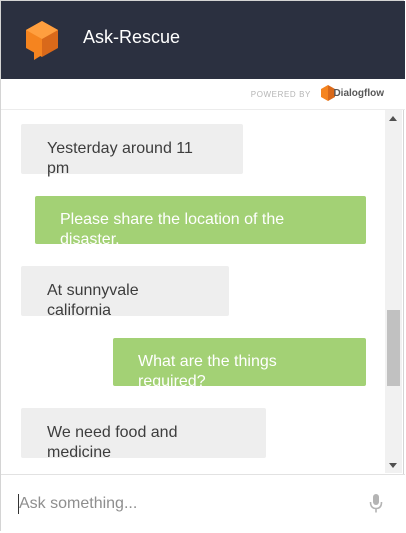  What do you see at coordinates (376, 504) in the screenshot?
I see `microphone-icon` at bounding box center [376, 504].